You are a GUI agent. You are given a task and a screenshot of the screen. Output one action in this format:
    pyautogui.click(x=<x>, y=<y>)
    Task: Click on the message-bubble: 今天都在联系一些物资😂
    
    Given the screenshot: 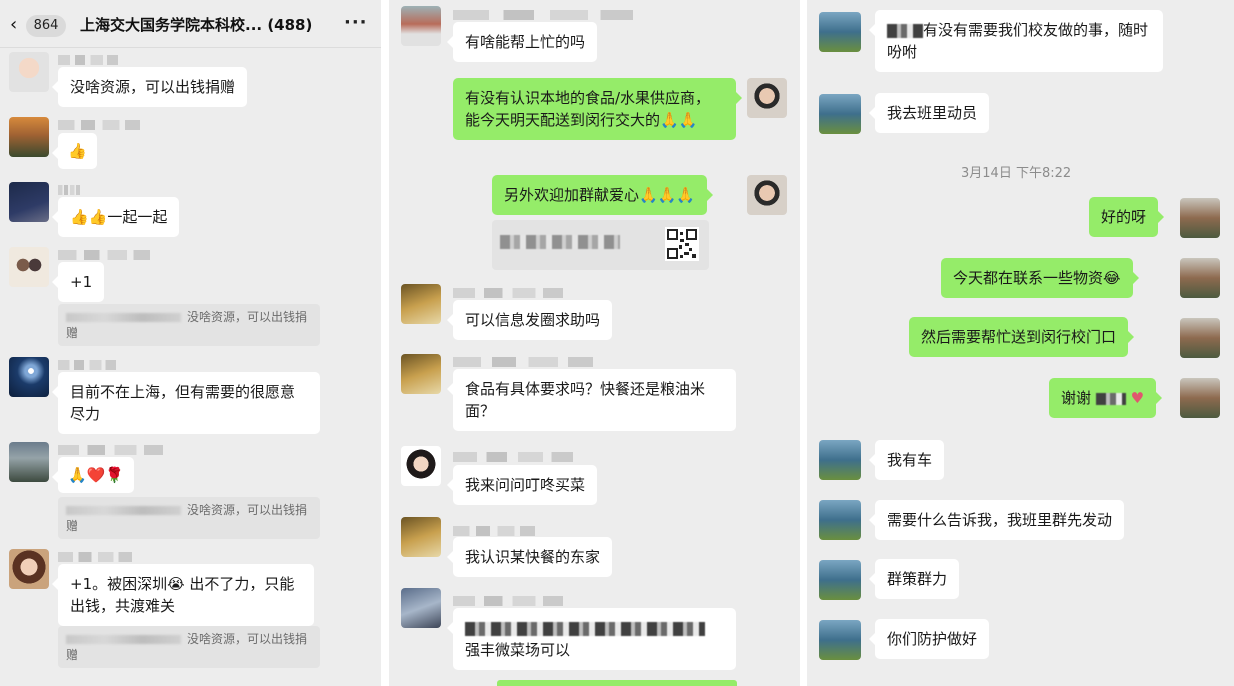 What is the action you would take?
    pyautogui.click(x=1040, y=278)
    